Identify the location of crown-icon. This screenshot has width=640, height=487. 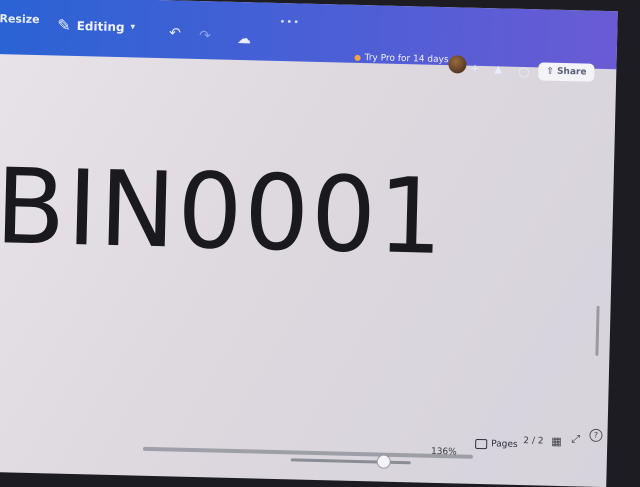
(357, 57).